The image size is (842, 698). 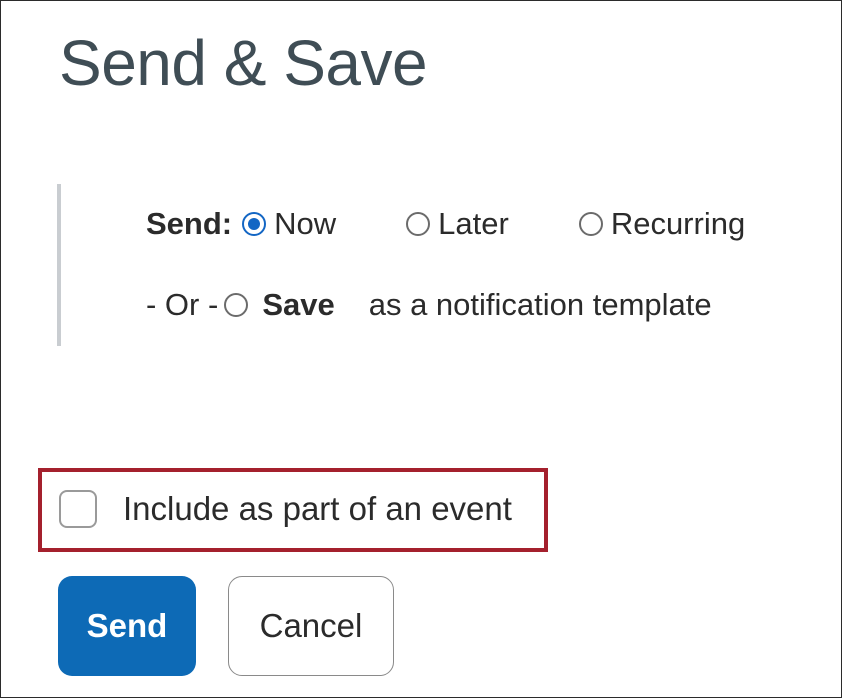 What do you see at coordinates (317, 509) in the screenshot?
I see `include-event-label: Include as part of an event` at bounding box center [317, 509].